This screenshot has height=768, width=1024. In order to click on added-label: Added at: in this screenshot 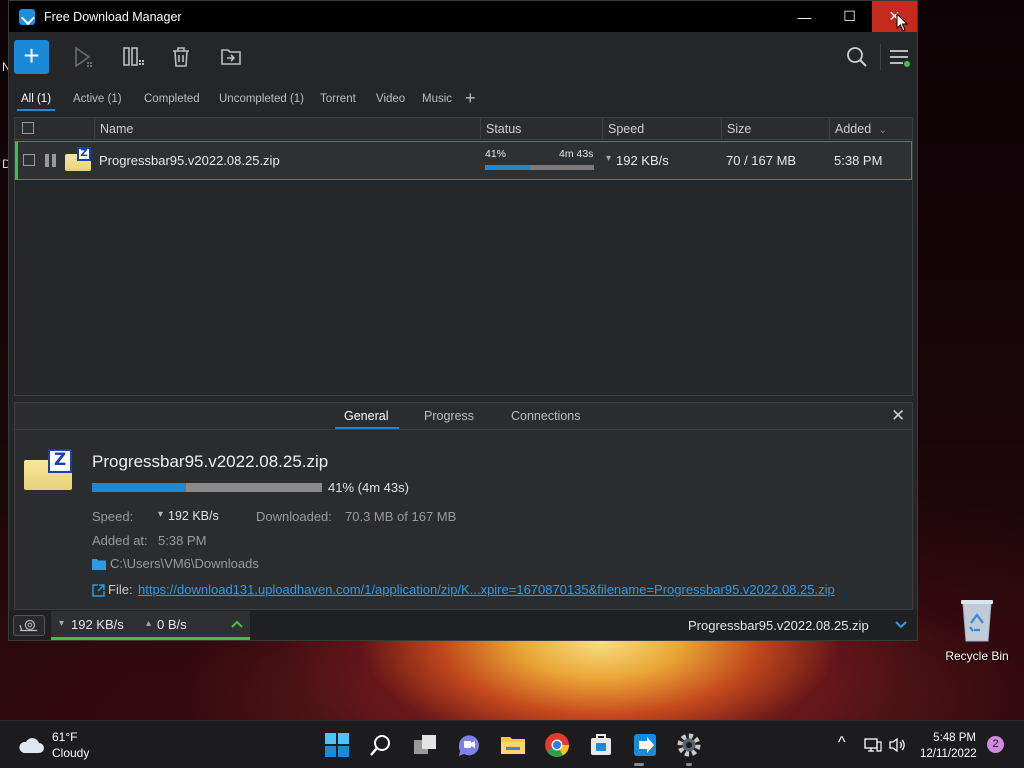, I will do `click(120, 540)`.